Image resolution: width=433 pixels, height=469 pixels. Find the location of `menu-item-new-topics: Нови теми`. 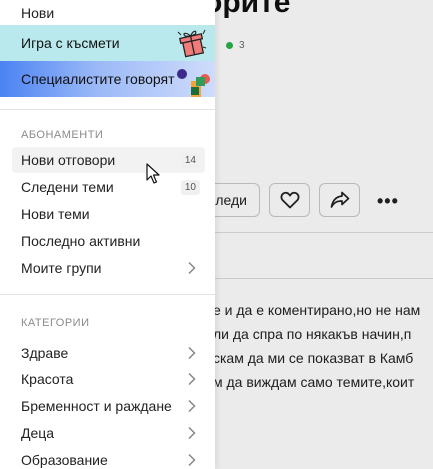

menu-item-new-topics: Нови теми is located at coordinates (108, 214).